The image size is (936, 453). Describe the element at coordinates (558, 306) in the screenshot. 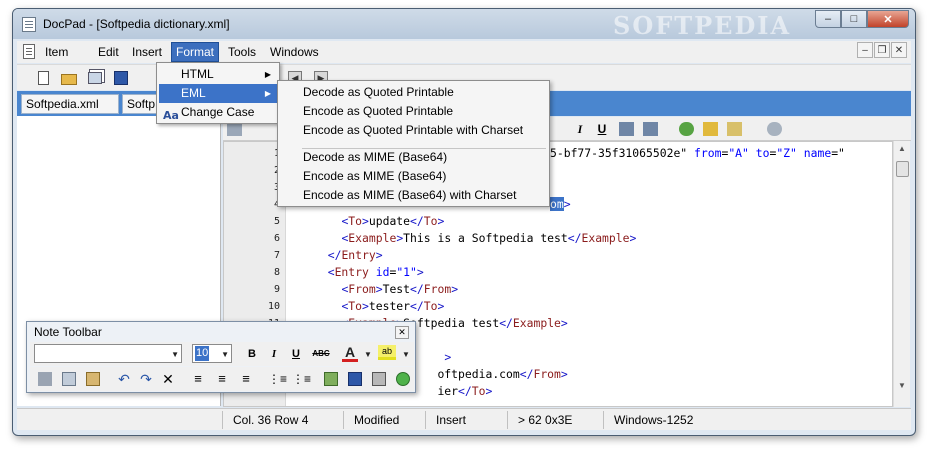

I see `code-line: 10 <To>tester</To>` at that location.